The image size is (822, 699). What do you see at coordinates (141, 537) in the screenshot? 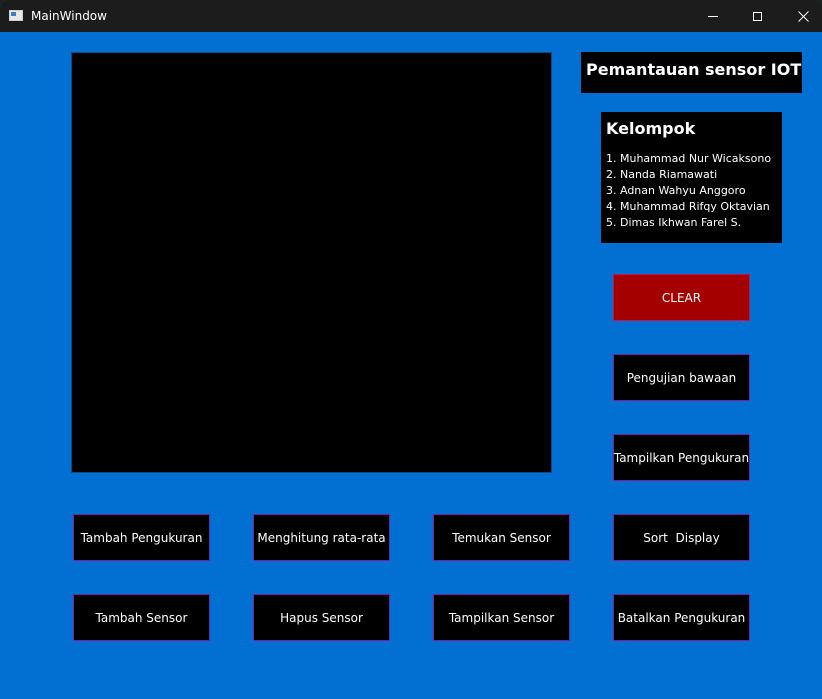
I see `add-measurement-button: Tambah Pengukuran` at bounding box center [141, 537].